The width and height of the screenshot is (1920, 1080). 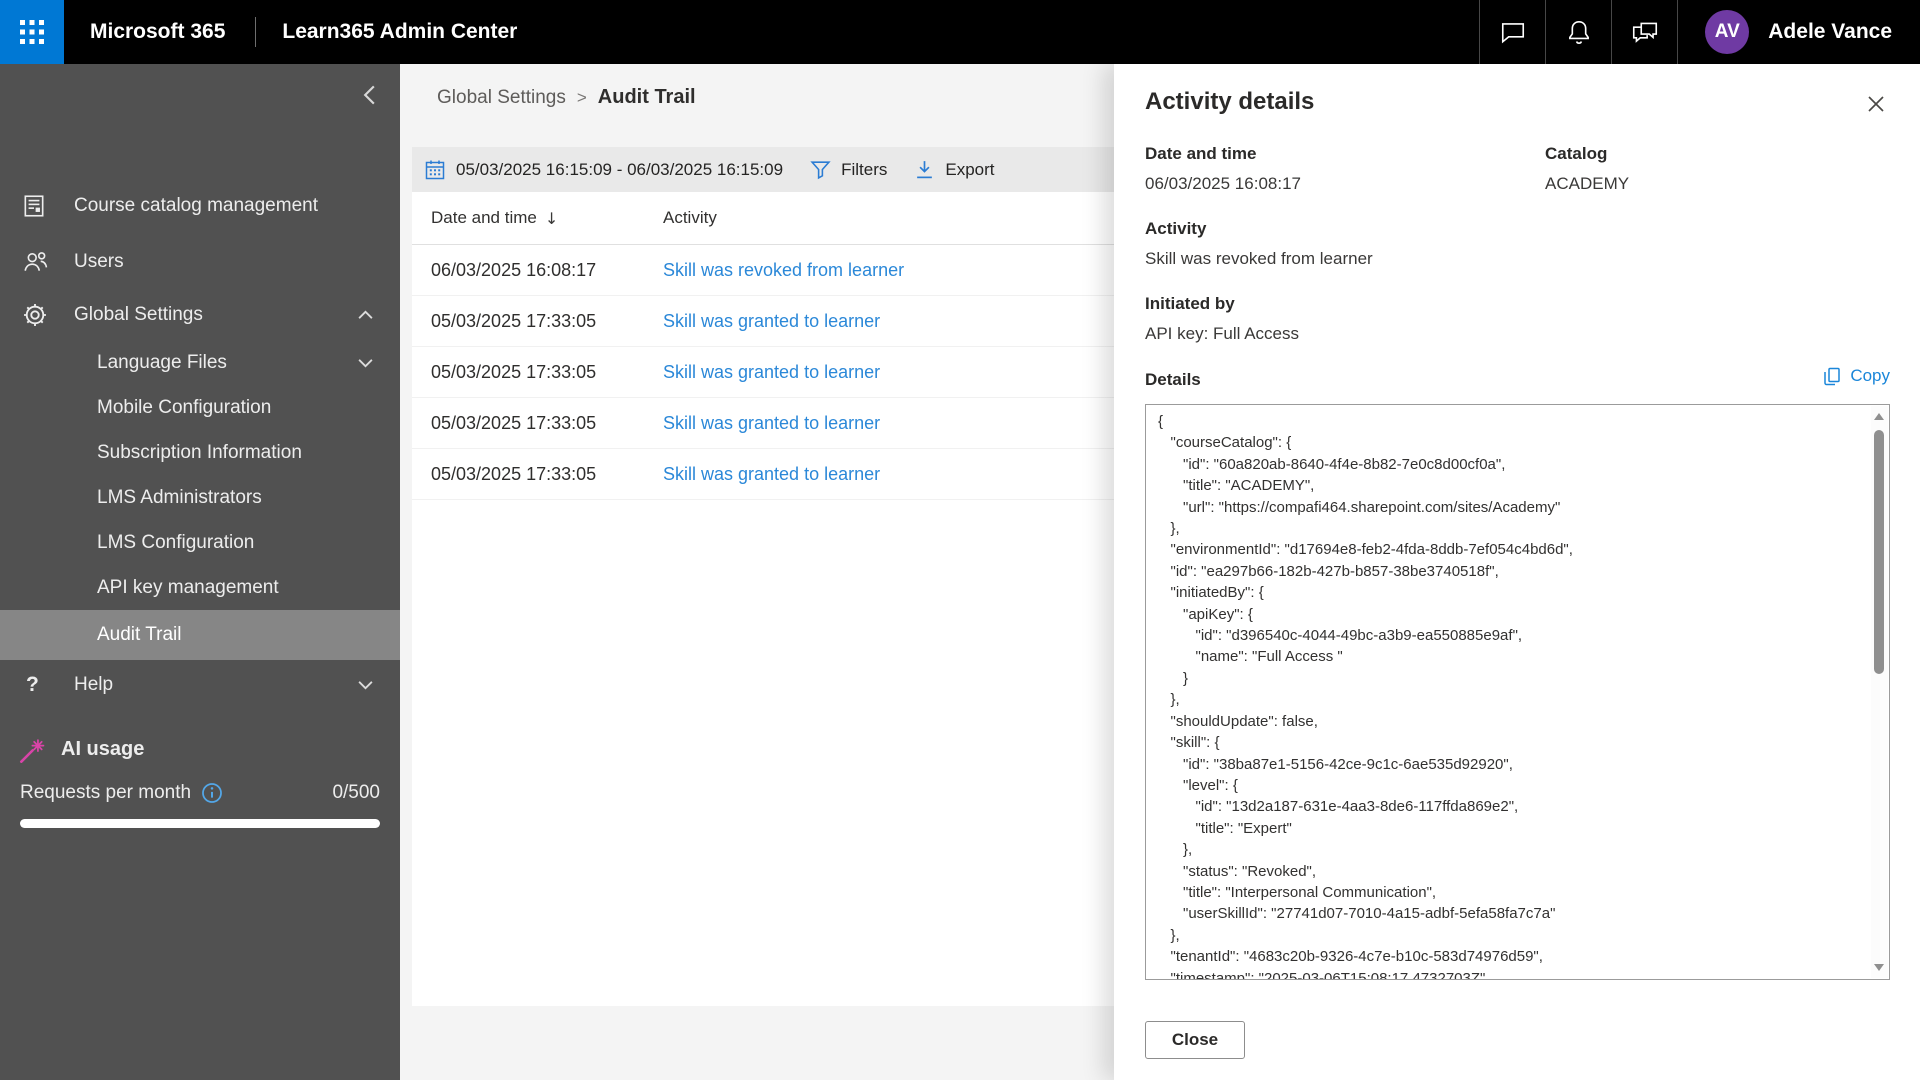 I want to click on gear-icon, so click(x=35, y=315).